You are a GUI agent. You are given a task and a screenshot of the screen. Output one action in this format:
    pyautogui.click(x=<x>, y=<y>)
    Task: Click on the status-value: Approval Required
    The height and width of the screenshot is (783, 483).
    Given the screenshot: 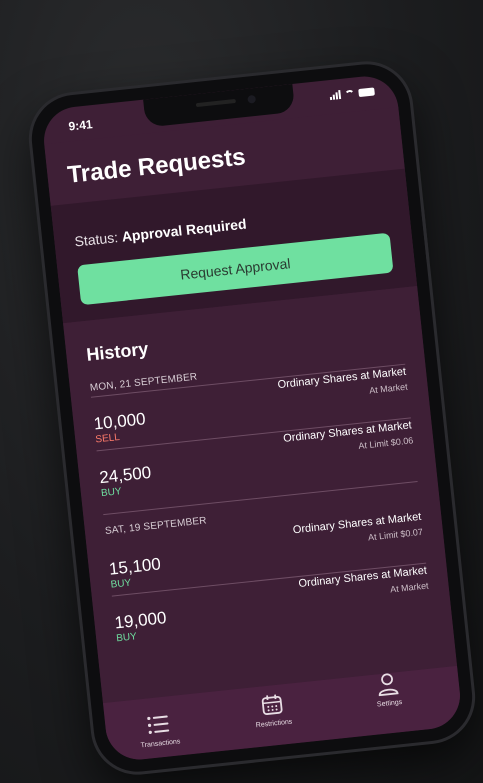 What is the action you would take?
    pyautogui.click(x=184, y=230)
    